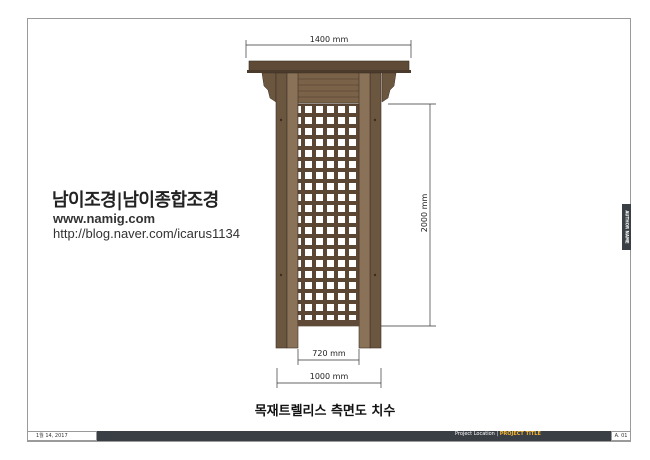  Describe the element at coordinates (135, 200) in the screenshot. I see `brand-korean: 남이조경|남이종합조경` at that location.